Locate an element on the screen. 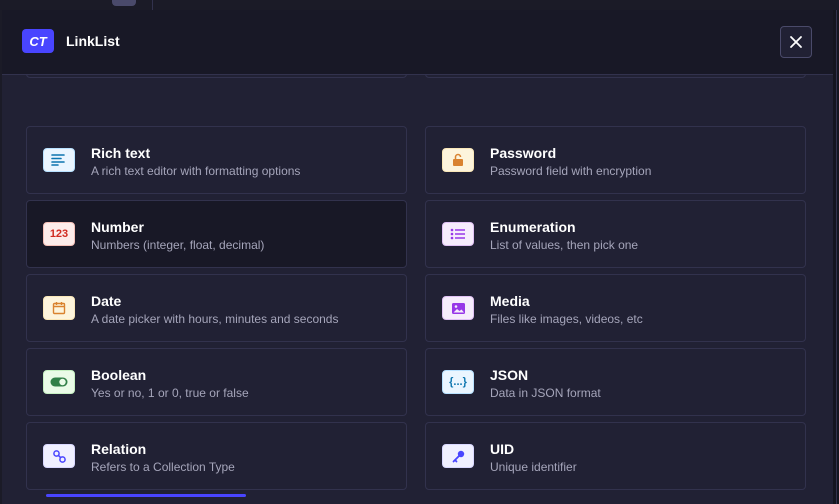 This screenshot has height=504, width=839. toggle-icon is located at coordinates (59, 382).